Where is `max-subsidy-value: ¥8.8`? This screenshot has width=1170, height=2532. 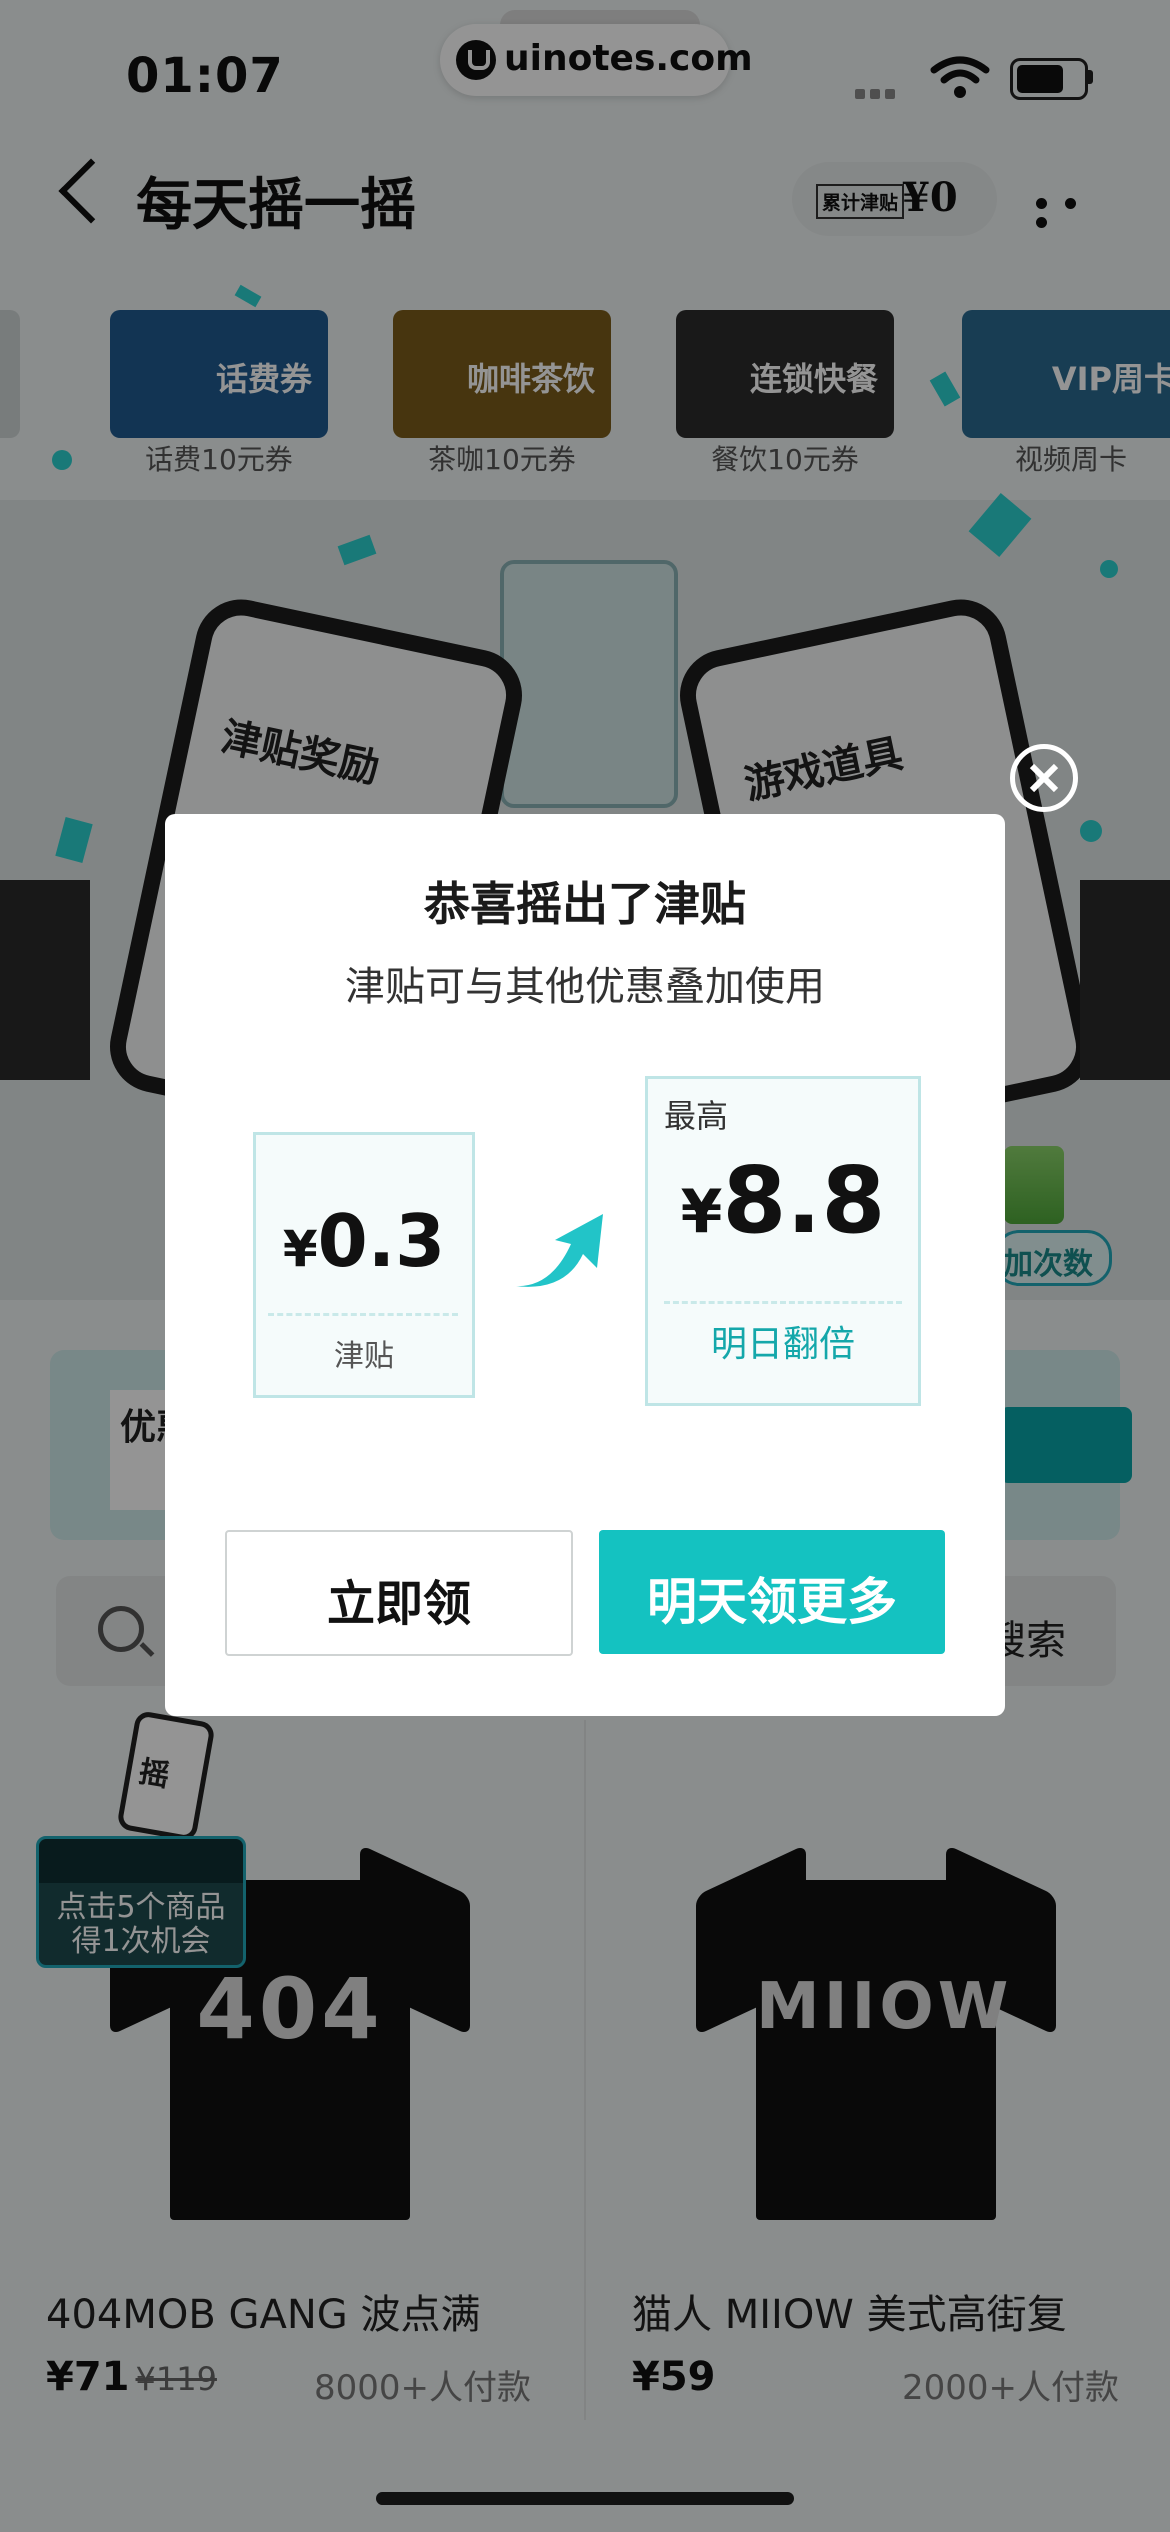 max-subsidy-value: ¥8.8 is located at coordinates (783, 1200).